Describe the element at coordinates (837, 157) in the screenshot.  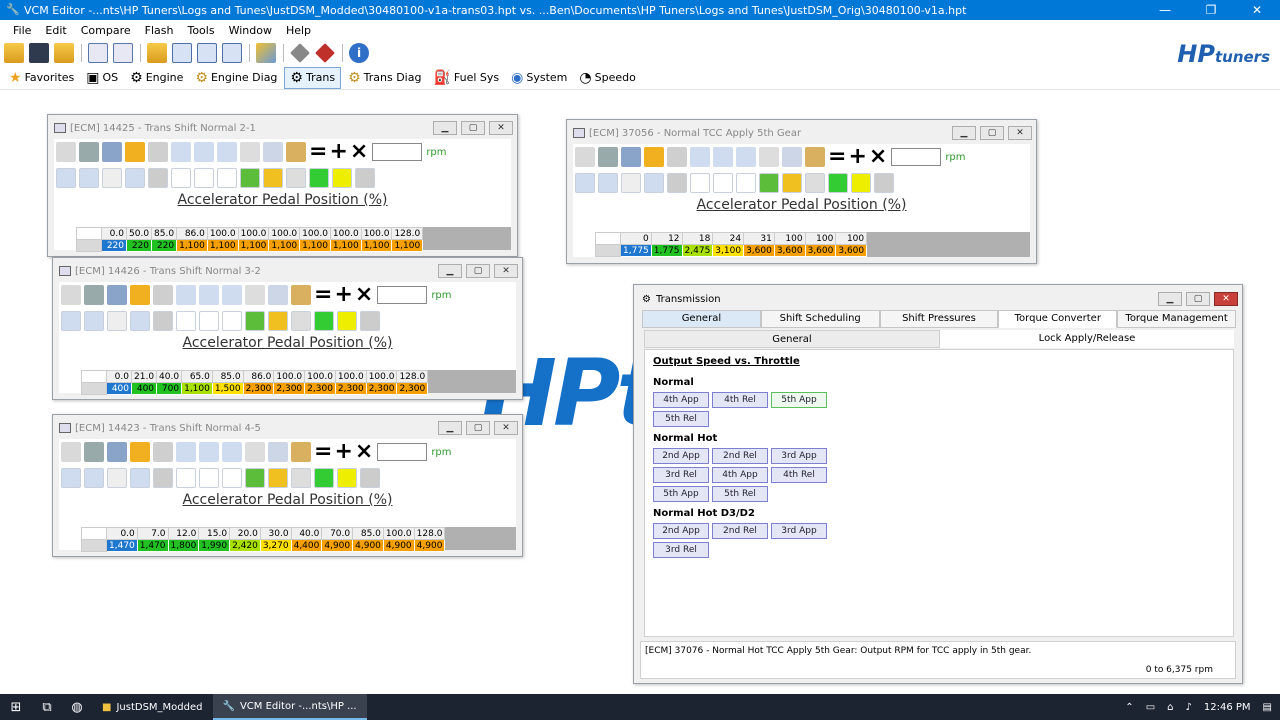
I see `equals-icon: =` at that location.